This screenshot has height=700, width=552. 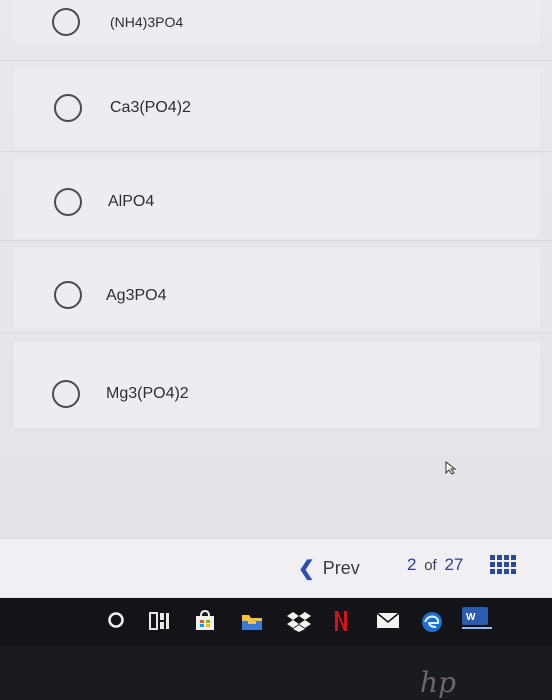 What do you see at coordinates (430, 565) in the screenshot?
I see `of-label: of` at bounding box center [430, 565].